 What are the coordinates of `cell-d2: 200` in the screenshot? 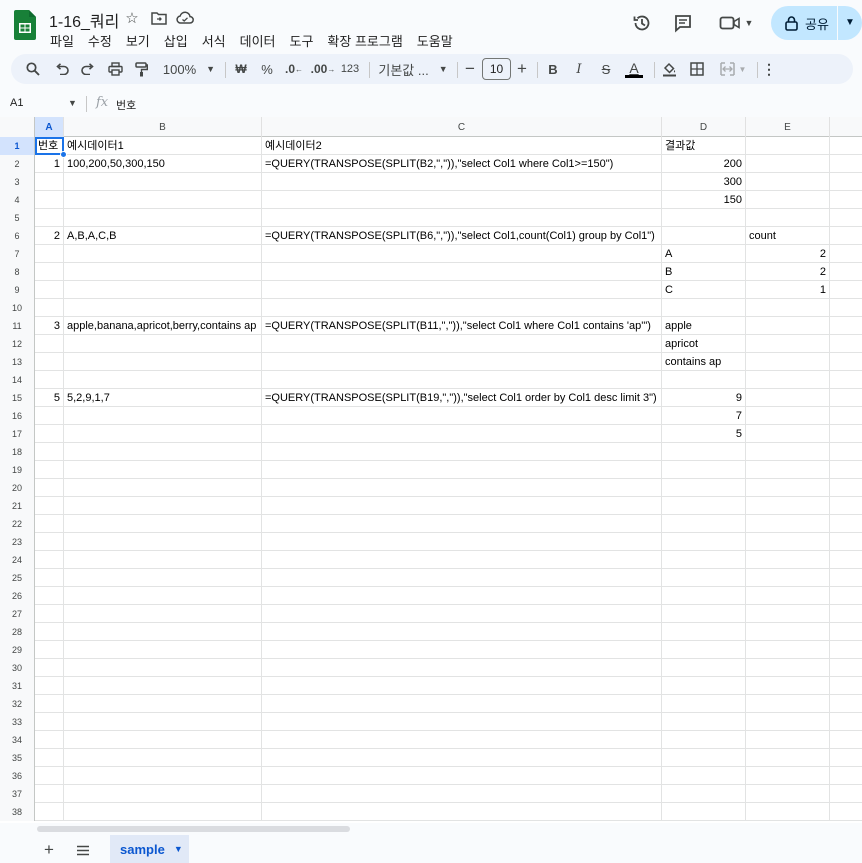 It's located at (704, 164).